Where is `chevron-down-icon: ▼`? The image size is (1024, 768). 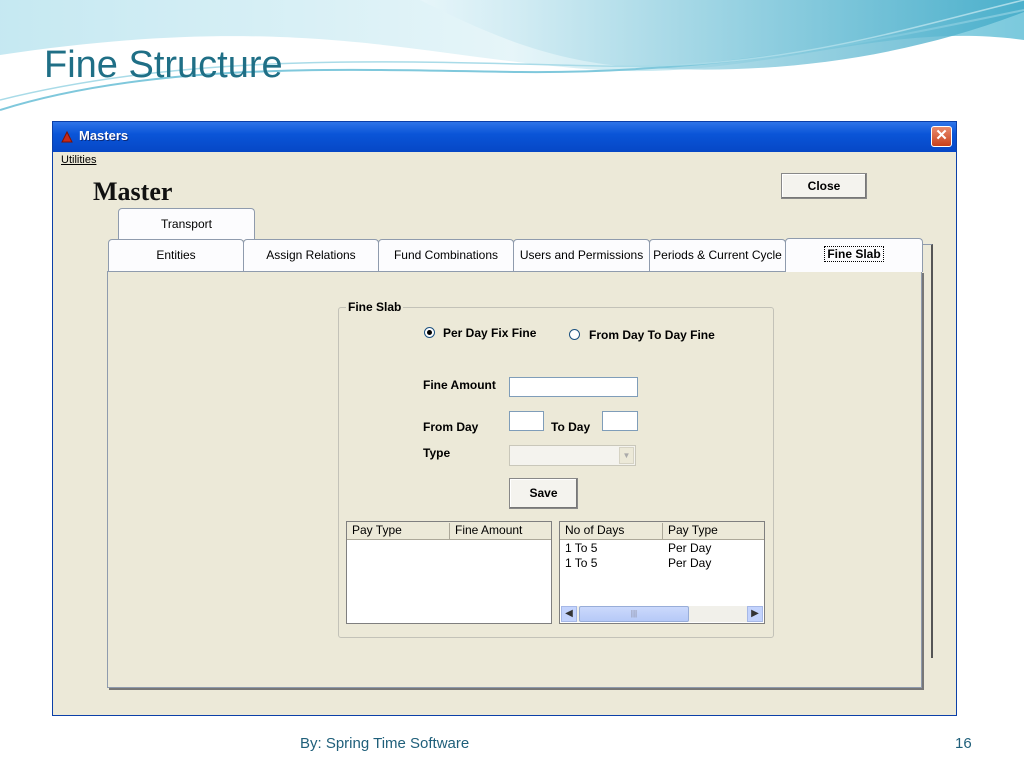
chevron-down-icon: ▼ is located at coordinates (626, 455).